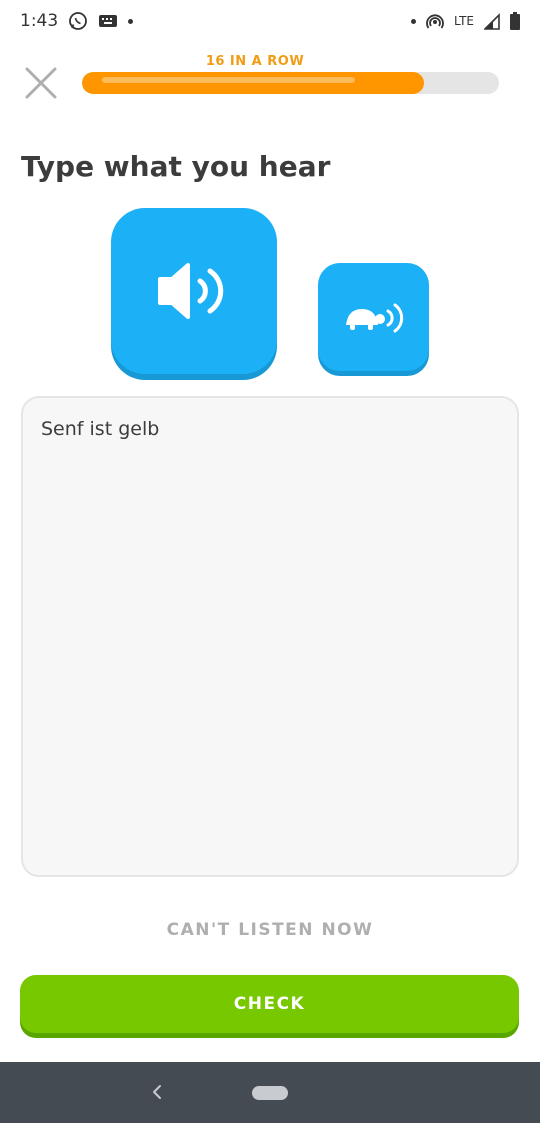 This screenshot has width=540, height=1123. I want to click on system-nav-bar, so click(270, 1092).